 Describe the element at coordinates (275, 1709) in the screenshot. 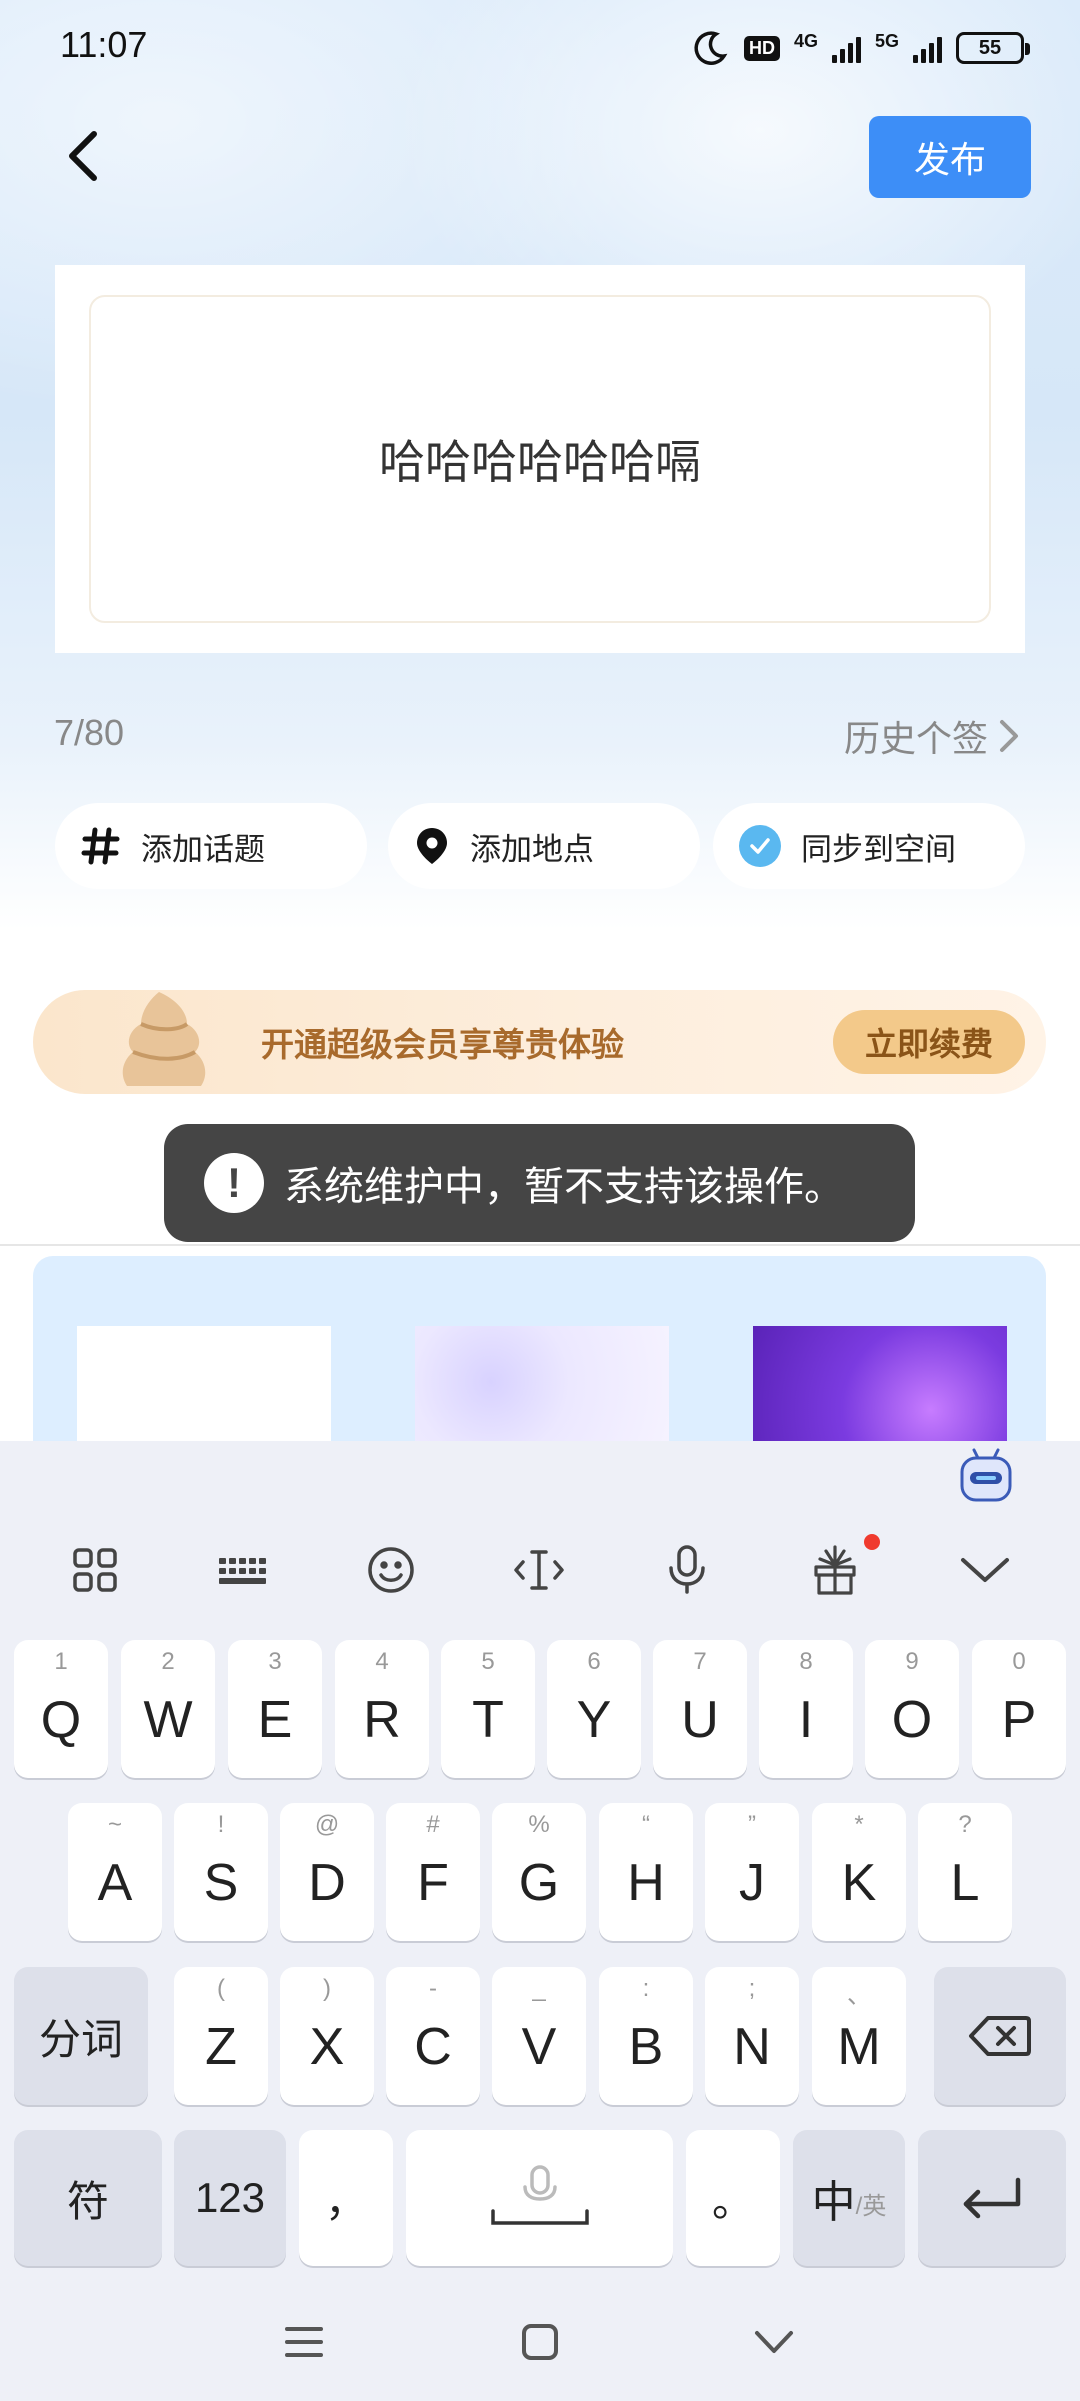

I see `key-e: 3E` at that location.